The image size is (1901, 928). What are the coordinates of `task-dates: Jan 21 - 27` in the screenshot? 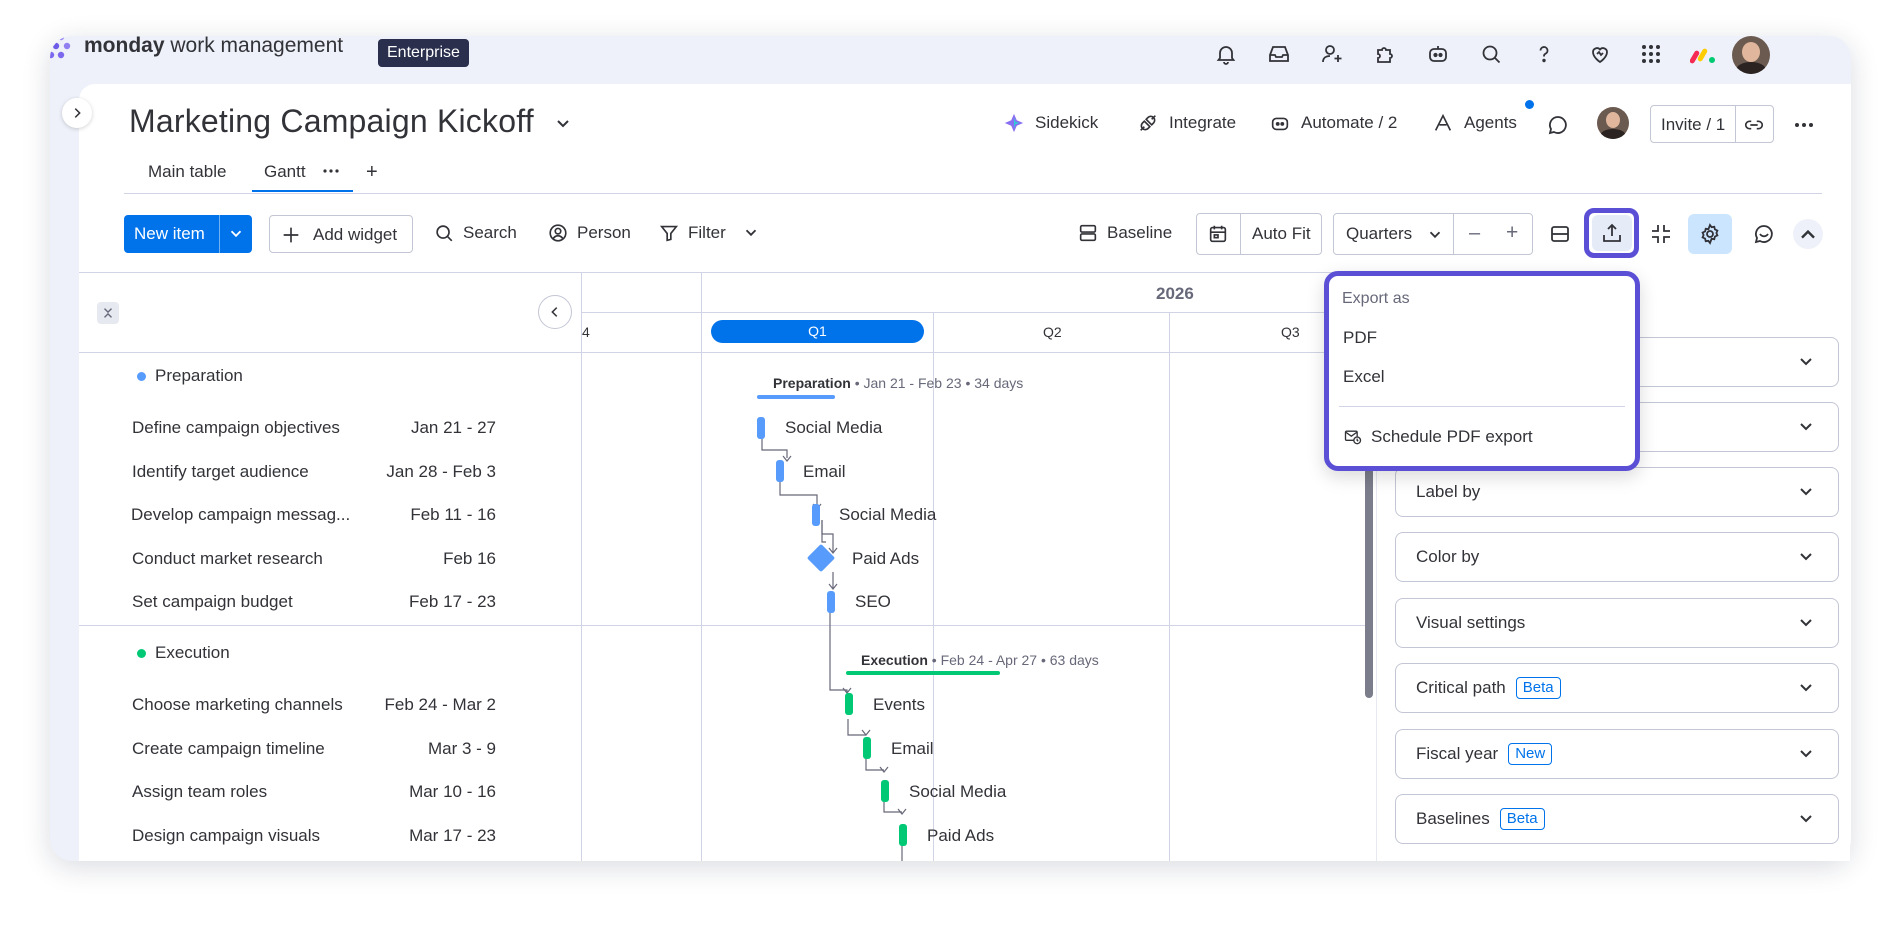 It's located at (453, 427).